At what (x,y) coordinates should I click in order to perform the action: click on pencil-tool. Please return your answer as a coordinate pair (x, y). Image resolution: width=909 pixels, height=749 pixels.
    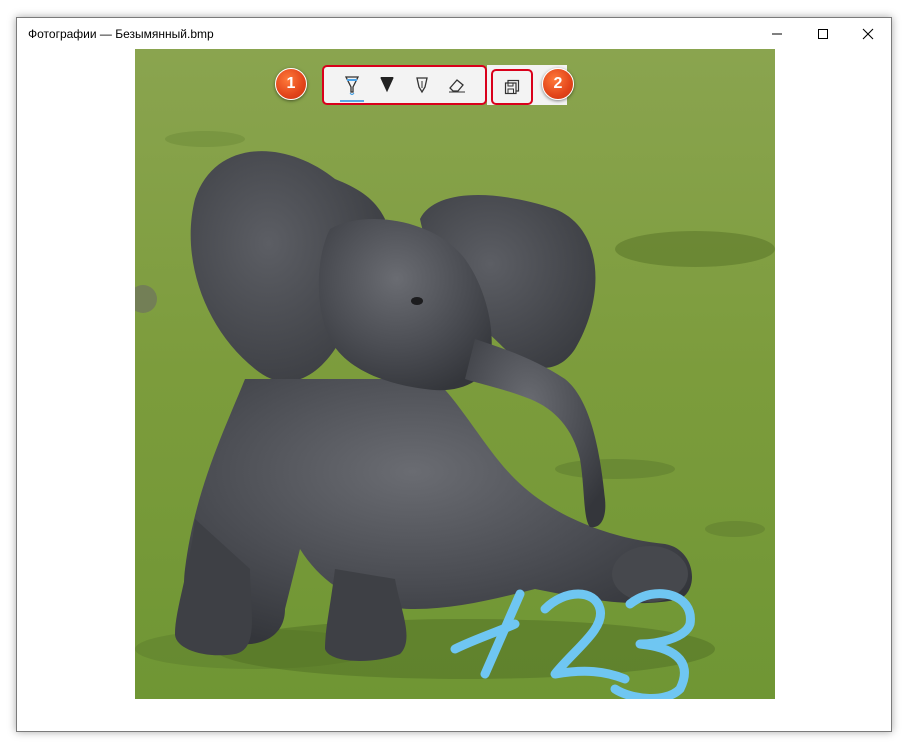
    Looking at the image, I should click on (387, 85).